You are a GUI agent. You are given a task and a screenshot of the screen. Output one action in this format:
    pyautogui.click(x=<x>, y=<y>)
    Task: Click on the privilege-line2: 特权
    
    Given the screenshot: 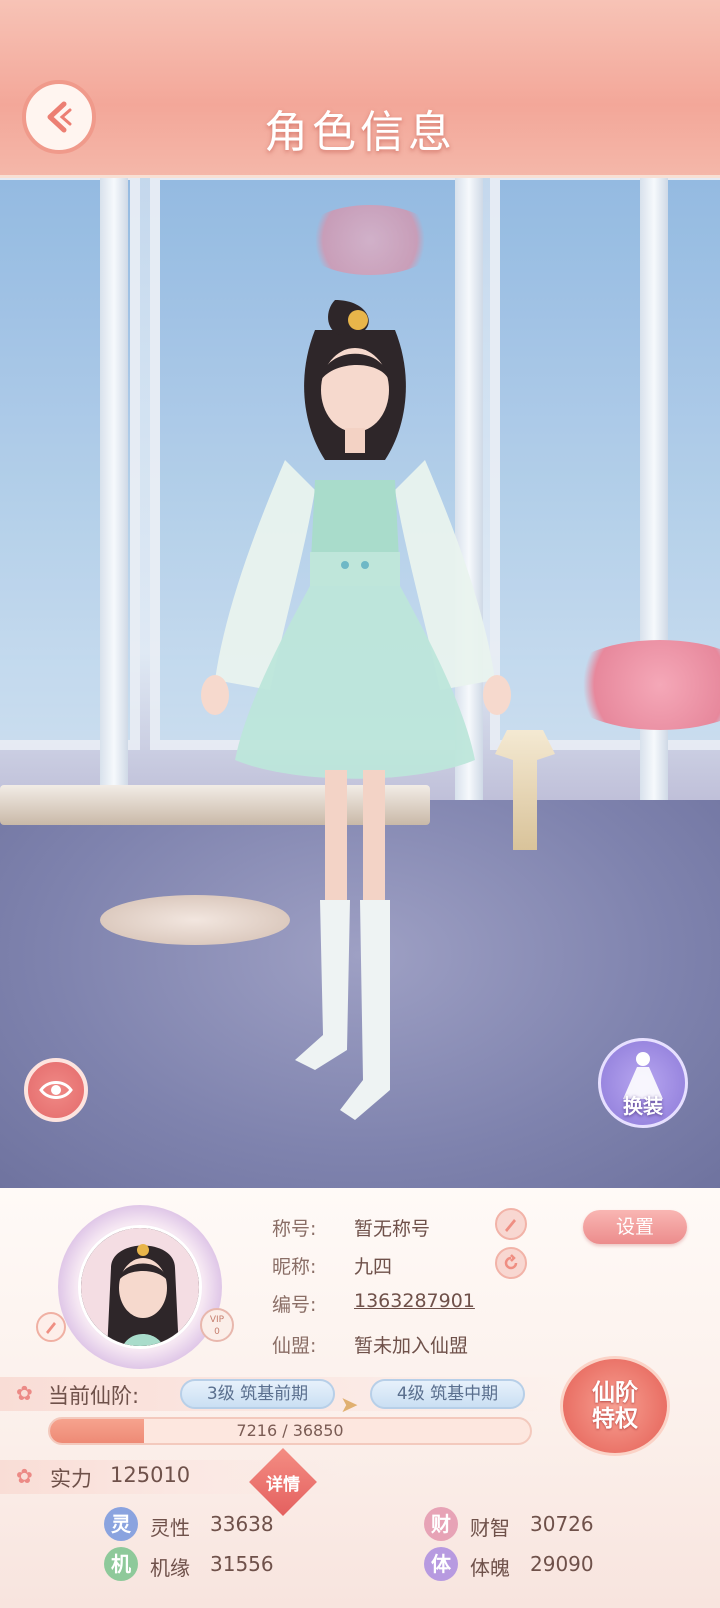 What is the action you would take?
    pyautogui.click(x=615, y=1419)
    